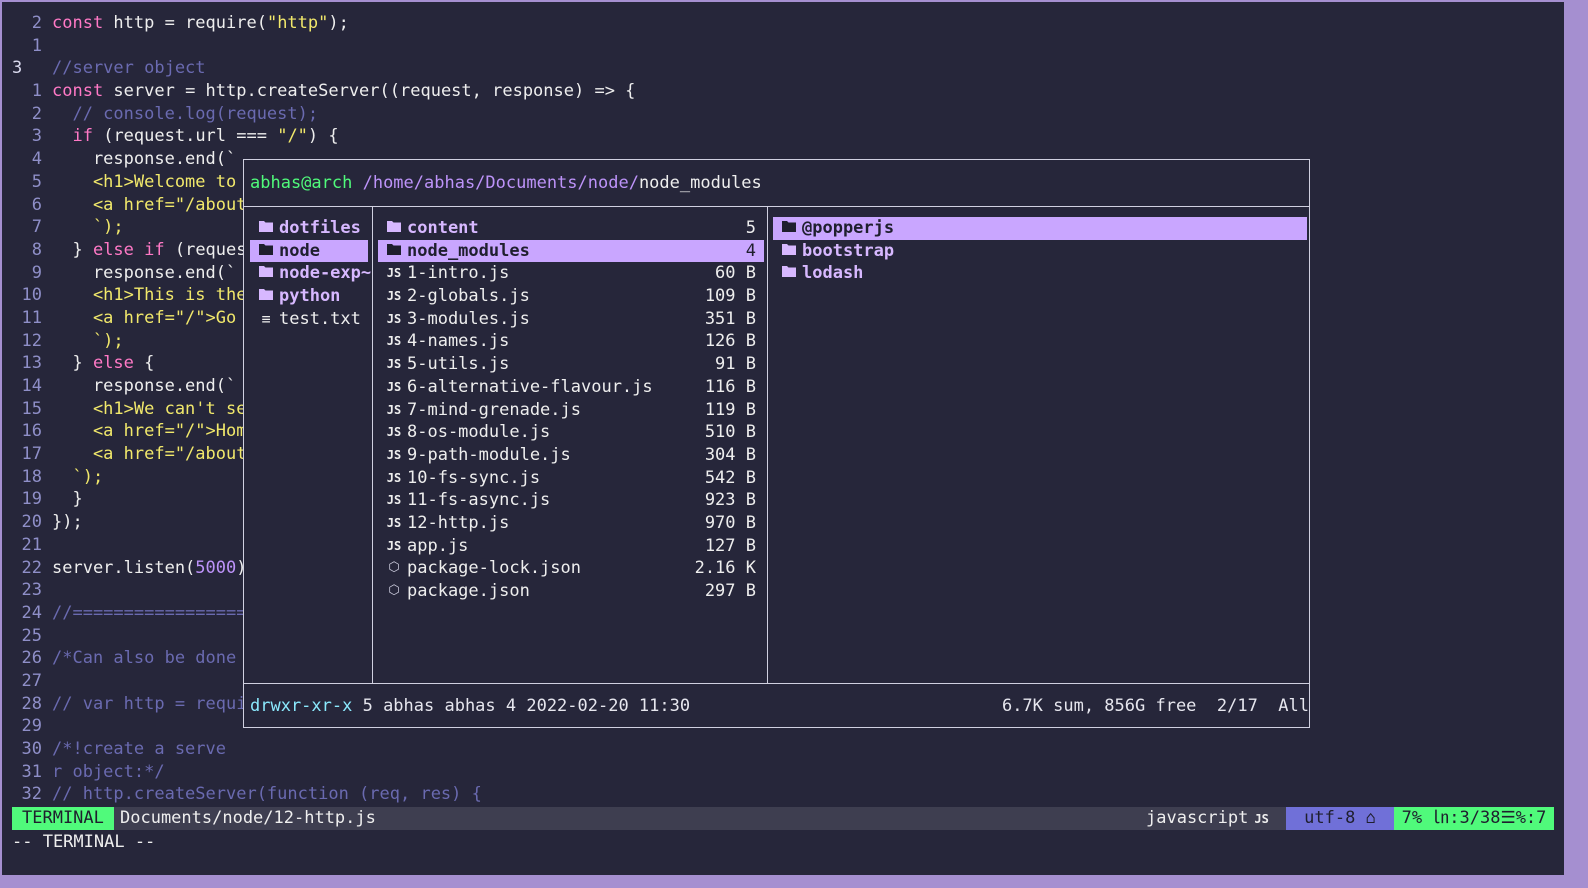 This screenshot has width=1588, height=888. I want to click on command-line: -- TERMINAL --, so click(83, 842).